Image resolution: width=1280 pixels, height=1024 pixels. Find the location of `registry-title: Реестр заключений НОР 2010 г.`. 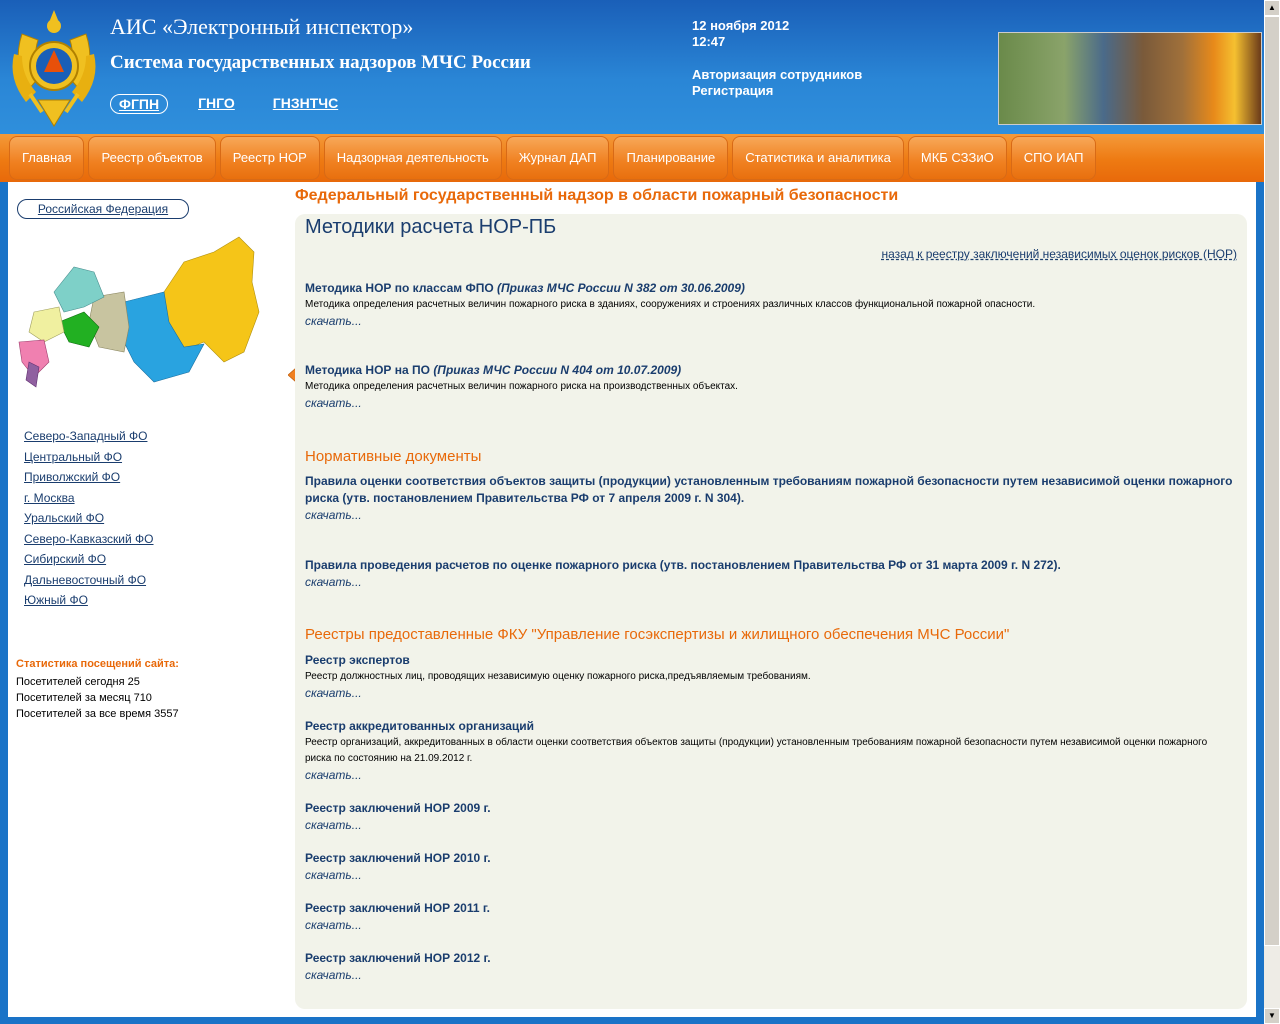

registry-title: Реестр заключений НОР 2010 г. is located at coordinates (398, 858).